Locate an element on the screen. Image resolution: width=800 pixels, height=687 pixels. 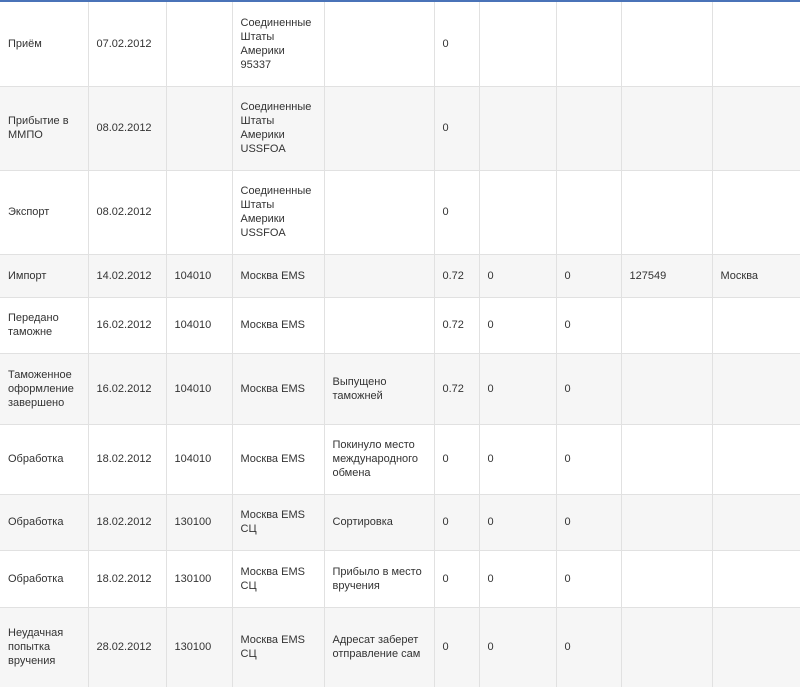
attribute-cell: Покинуло место международного обмена is located at coordinates (379, 459).